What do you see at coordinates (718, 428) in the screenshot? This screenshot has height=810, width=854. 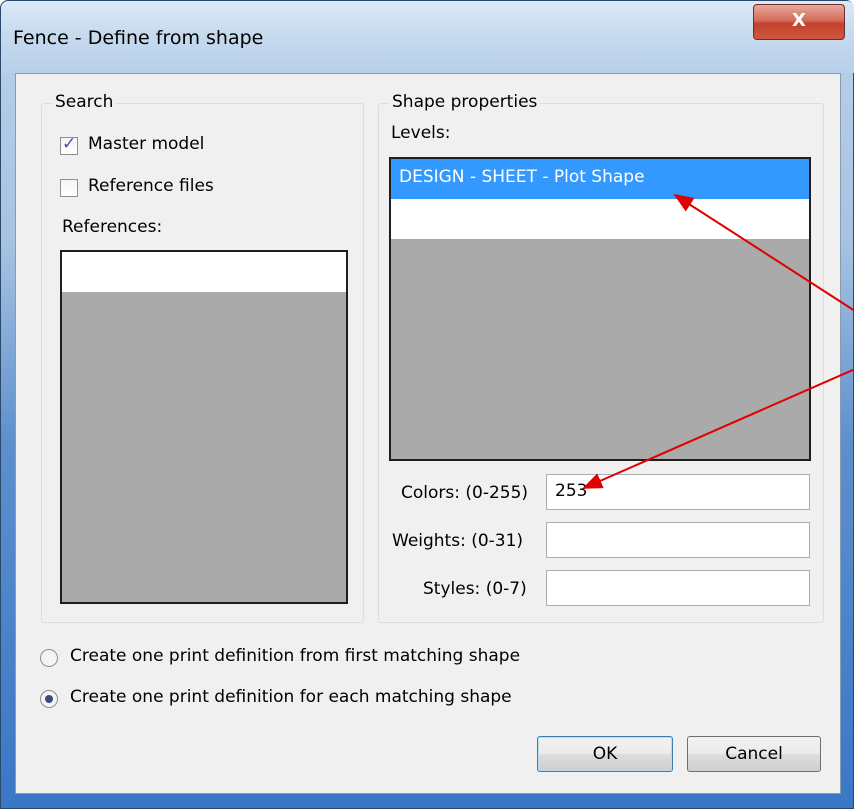 I see `arrow-to-color` at bounding box center [718, 428].